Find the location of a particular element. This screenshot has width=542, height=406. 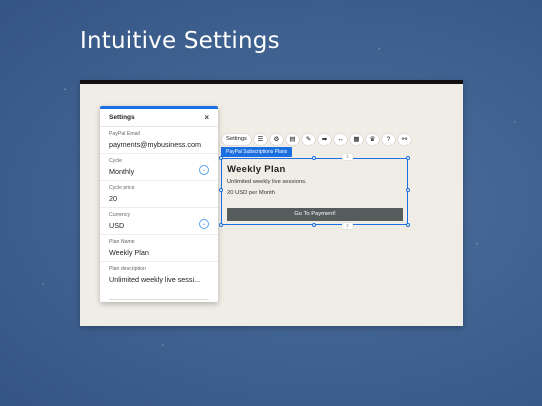

field-value: Weekly Plan is located at coordinates (159, 252).